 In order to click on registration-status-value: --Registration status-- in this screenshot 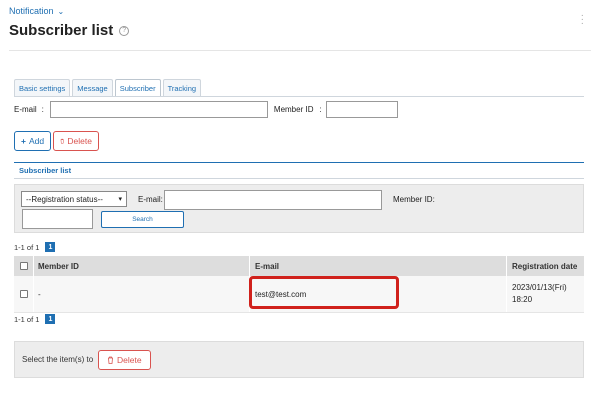, I will do `click(64, 199)`.